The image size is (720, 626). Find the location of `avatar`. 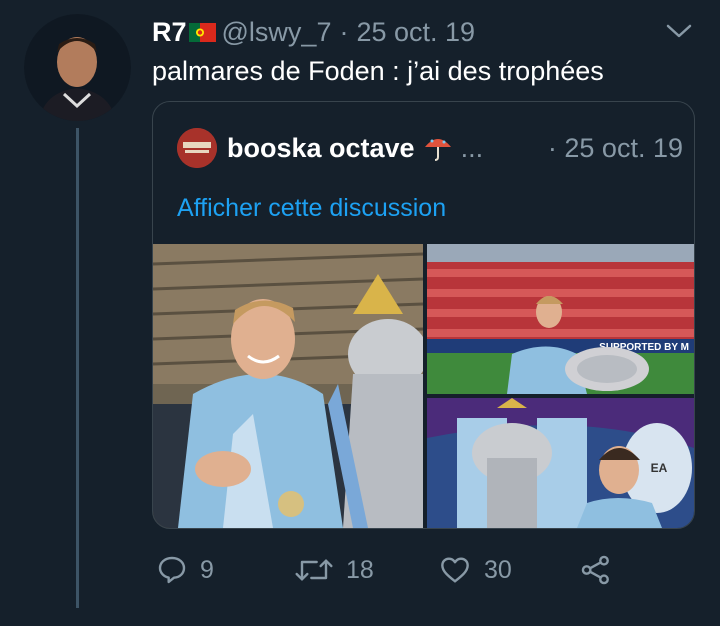

avatar is located at coordinates (77, 67).